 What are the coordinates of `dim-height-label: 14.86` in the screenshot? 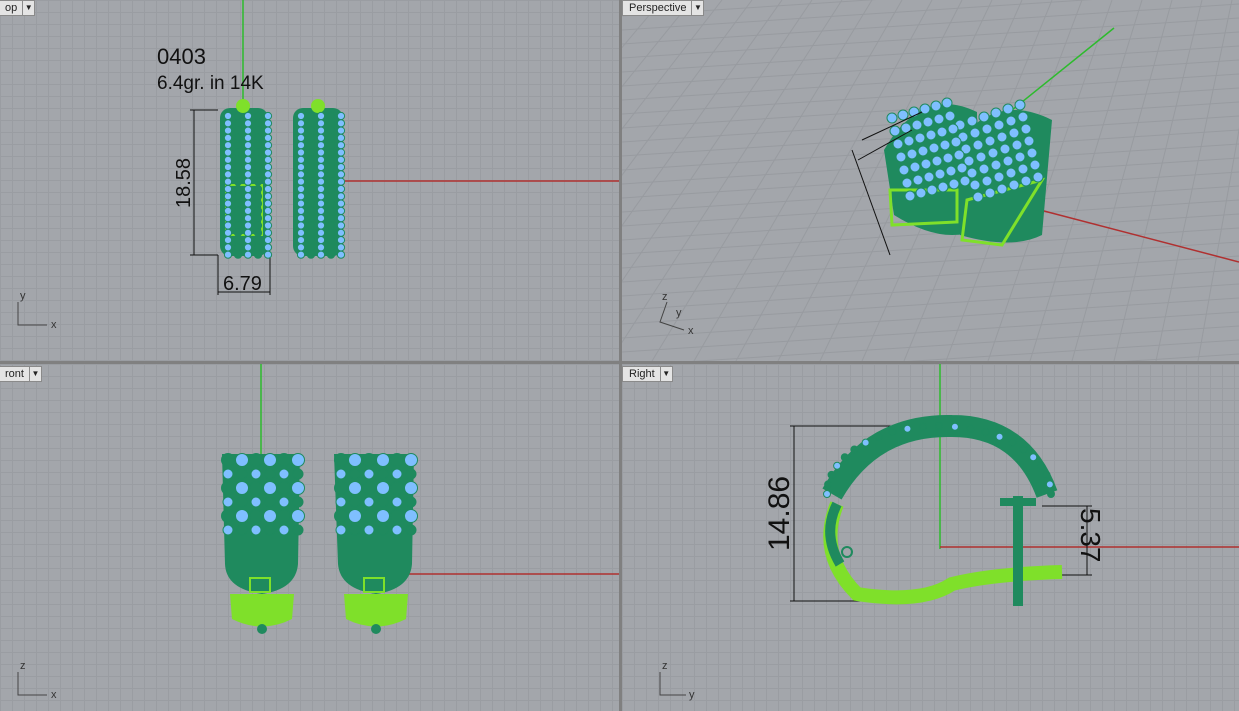 It's located at (779, 513).